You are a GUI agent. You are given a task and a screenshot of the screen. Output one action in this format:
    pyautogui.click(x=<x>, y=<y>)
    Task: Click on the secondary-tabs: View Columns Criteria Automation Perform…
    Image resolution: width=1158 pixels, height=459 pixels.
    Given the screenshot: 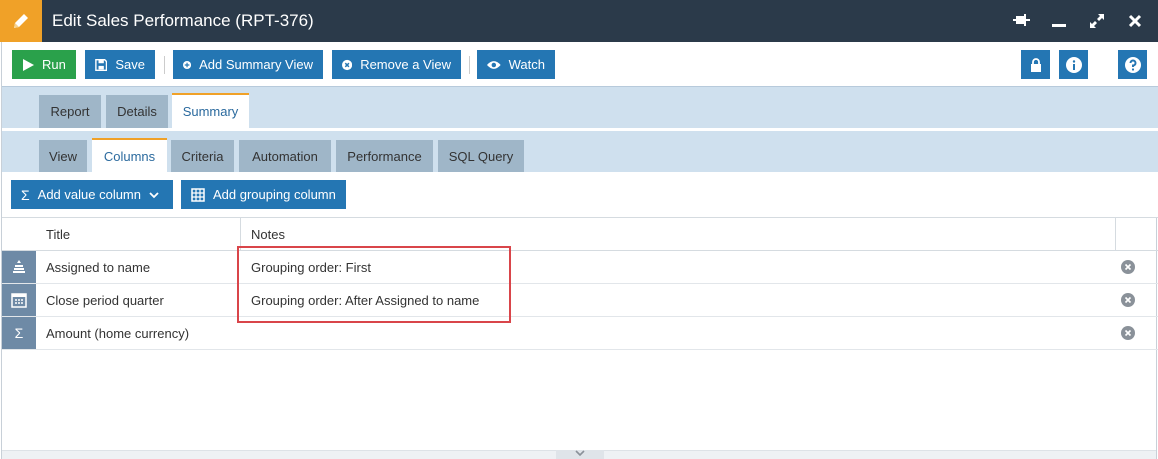 What is the action you would take?
    pyautogui.click(x=580, y=150)
    